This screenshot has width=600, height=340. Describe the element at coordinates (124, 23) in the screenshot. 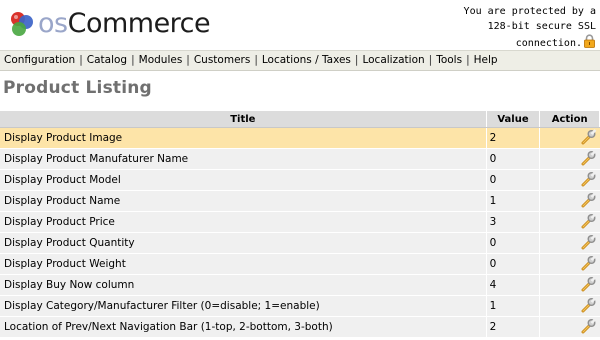

I see `logo-text: osCommerce` at that location.